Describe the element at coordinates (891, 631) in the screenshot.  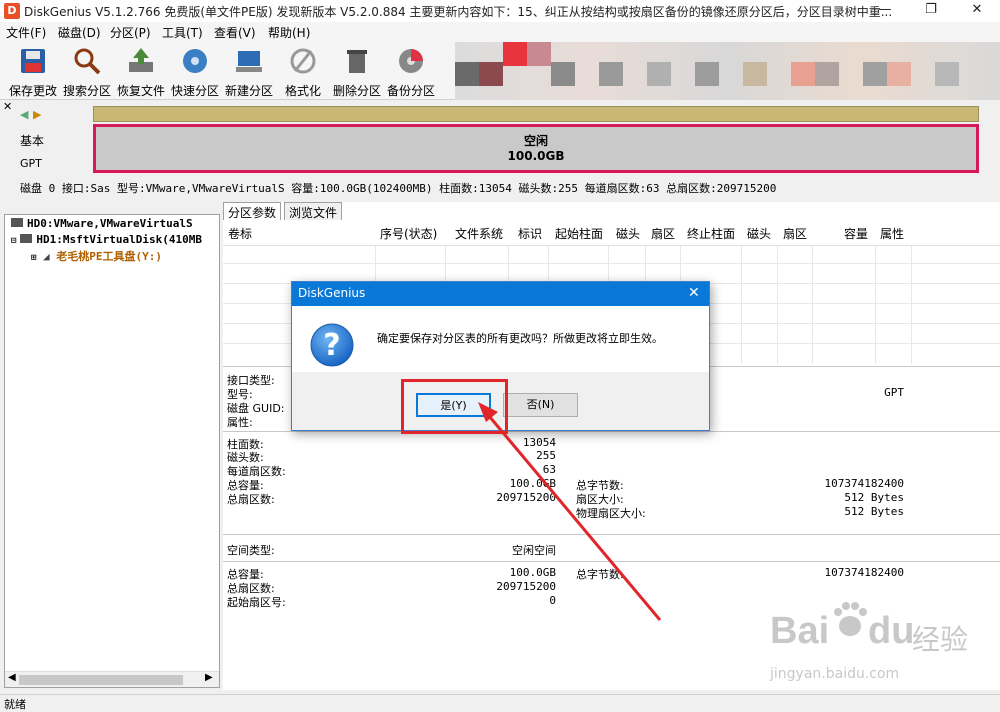
I see `watermark-brand2: du` at that location.